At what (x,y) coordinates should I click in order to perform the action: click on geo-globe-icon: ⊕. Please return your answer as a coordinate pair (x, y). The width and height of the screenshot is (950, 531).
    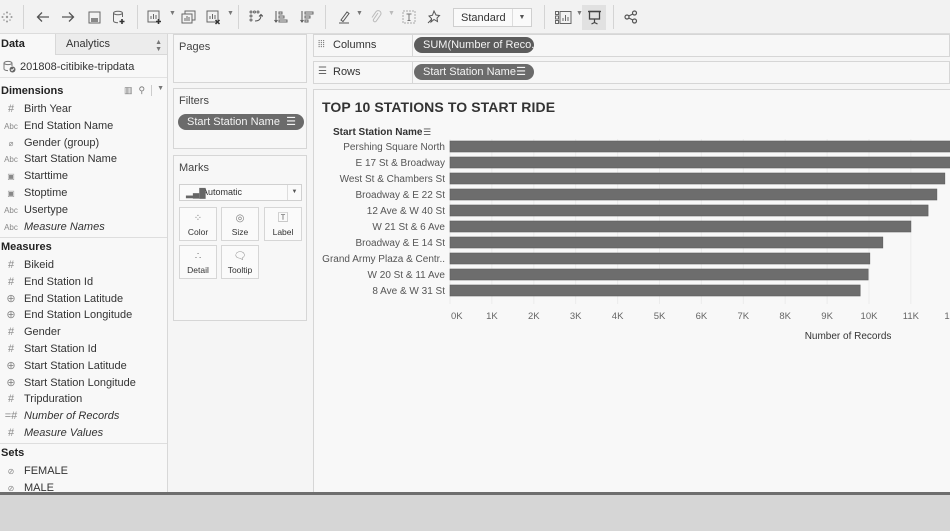
    Looking at the image, I should click on (11, 382).